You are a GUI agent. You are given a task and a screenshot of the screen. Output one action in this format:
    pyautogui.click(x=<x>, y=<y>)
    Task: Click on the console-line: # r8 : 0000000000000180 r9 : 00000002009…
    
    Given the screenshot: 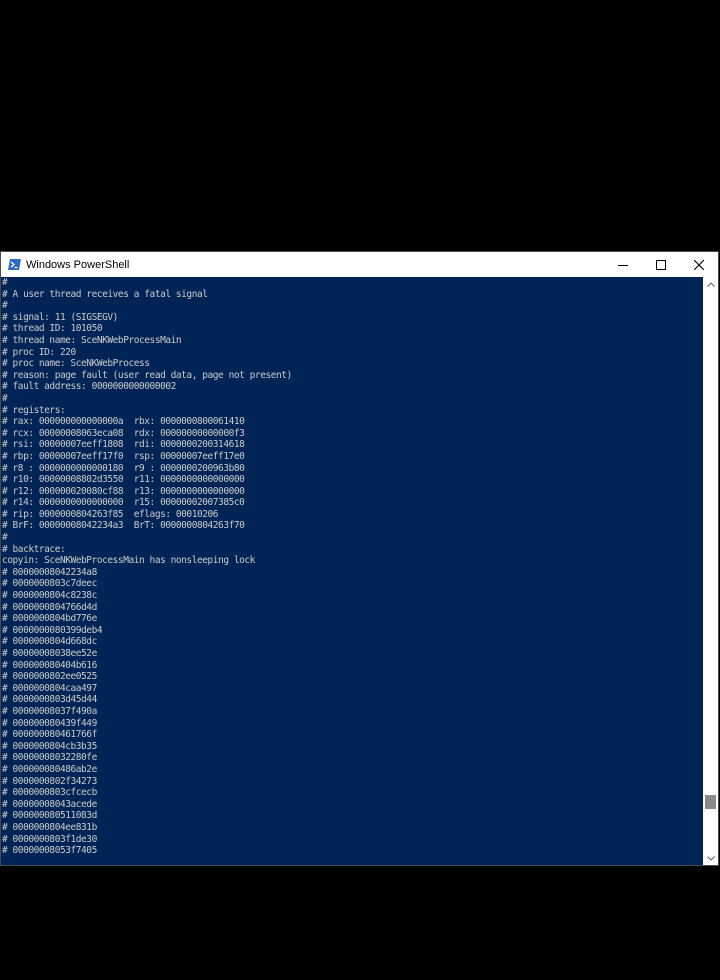 What is the action you would take?
    pyautogui.click(x=123, y=468)
    